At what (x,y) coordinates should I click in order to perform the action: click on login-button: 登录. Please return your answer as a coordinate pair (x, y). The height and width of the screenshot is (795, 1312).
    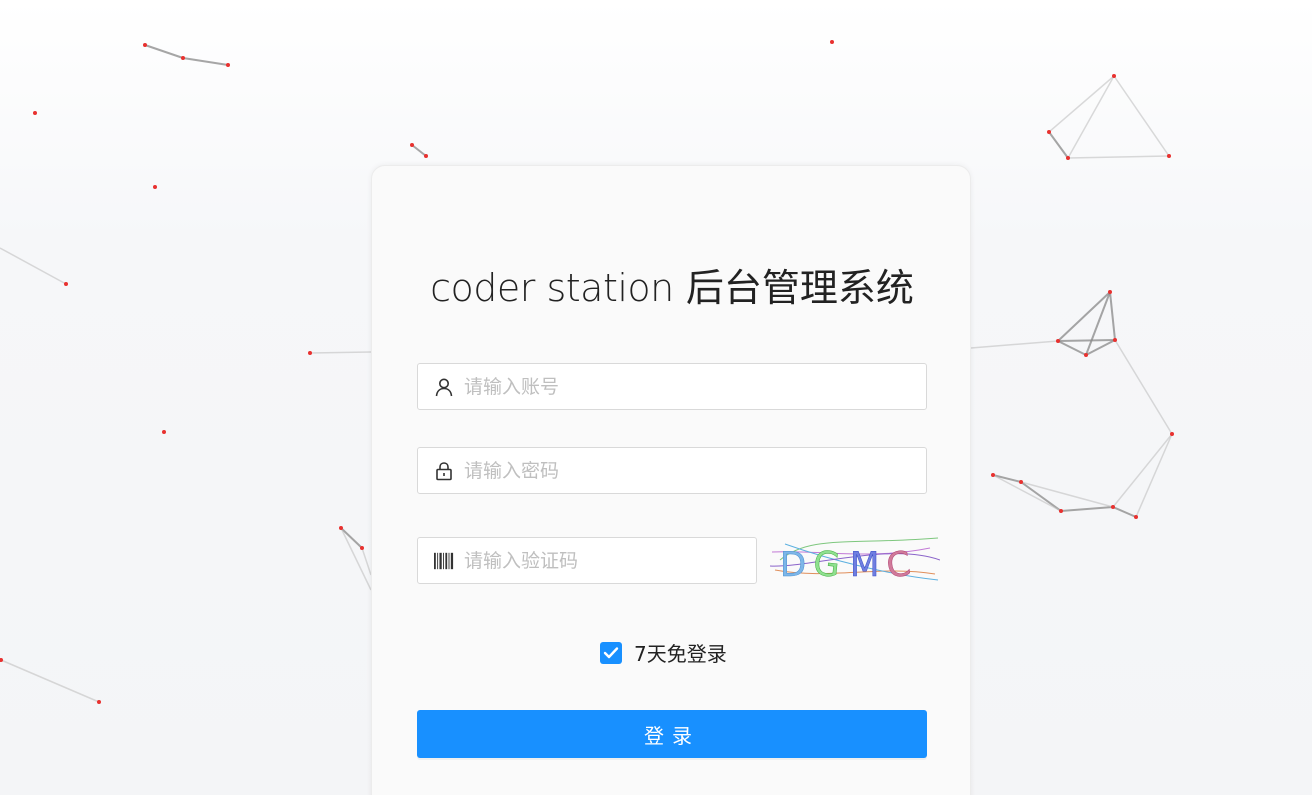
    Looking at the image, I should click on (672, 734).